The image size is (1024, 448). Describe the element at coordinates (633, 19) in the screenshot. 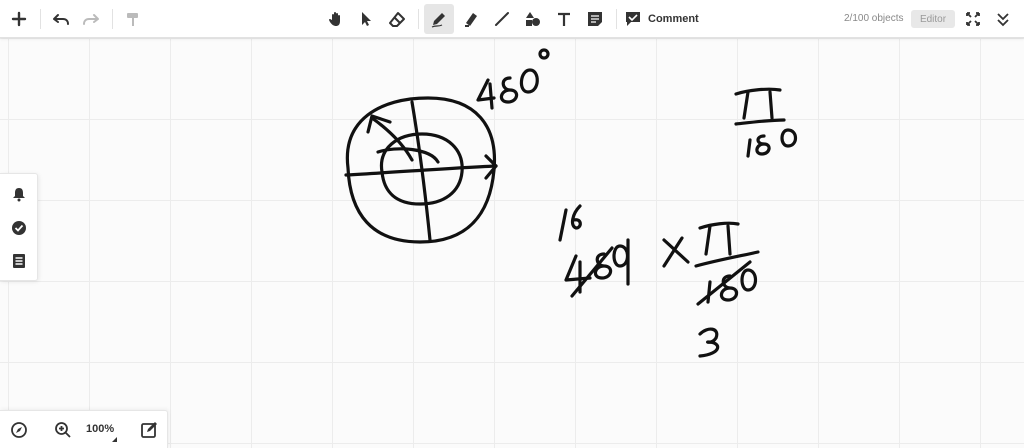

I see `comment-icon` at that location.